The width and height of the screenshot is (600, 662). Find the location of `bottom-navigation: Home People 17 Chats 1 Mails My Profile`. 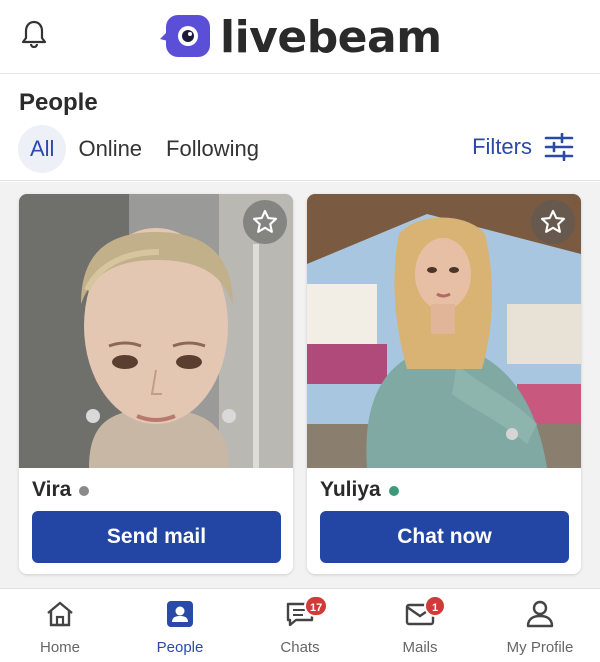

bottom-navigation: Home People 17 Chats 1 Mails My Profile is located at coordinates (300, 625).